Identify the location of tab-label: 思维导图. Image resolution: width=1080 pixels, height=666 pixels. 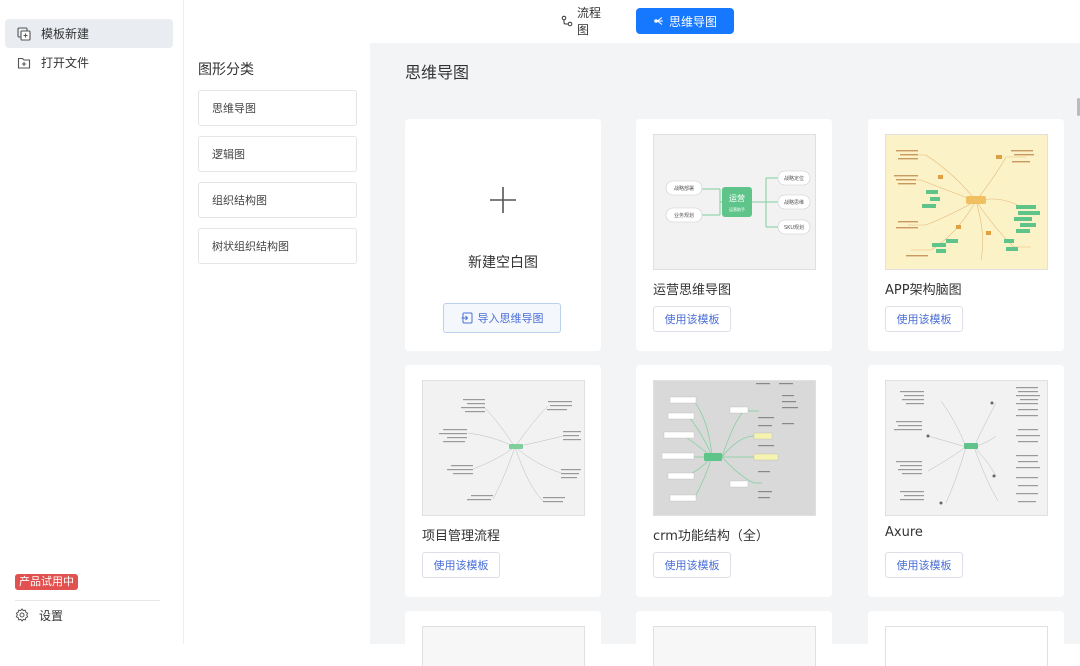
(692, 21).